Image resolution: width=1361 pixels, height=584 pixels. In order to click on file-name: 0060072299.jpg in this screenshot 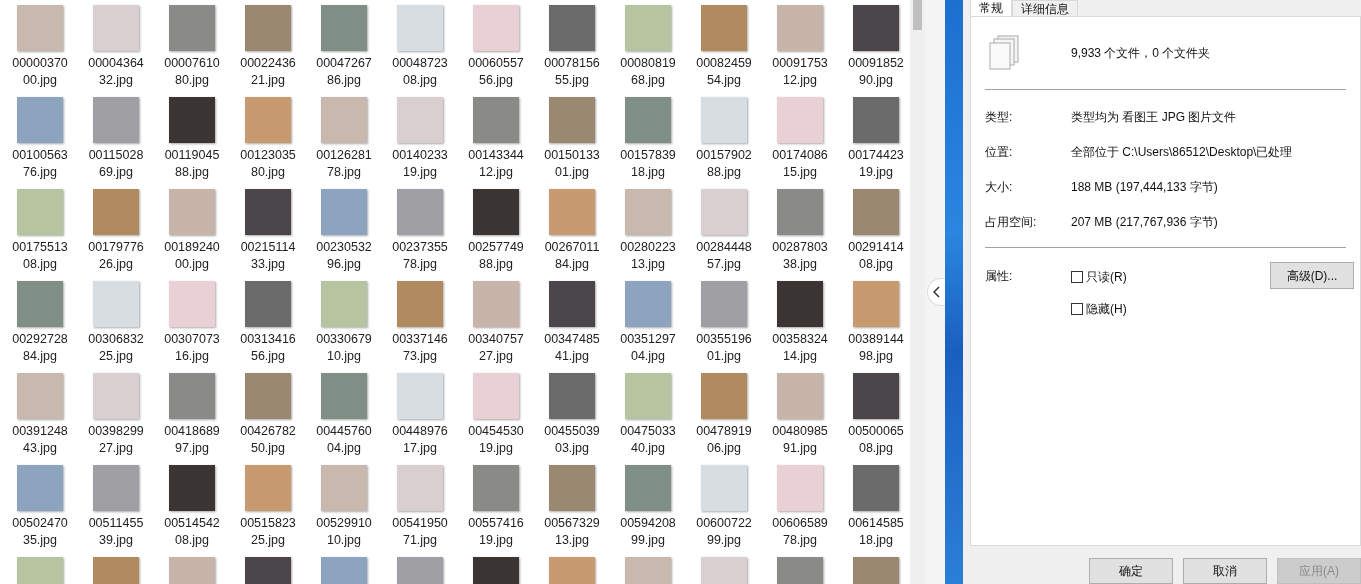, I will do `click(724, 532)`.